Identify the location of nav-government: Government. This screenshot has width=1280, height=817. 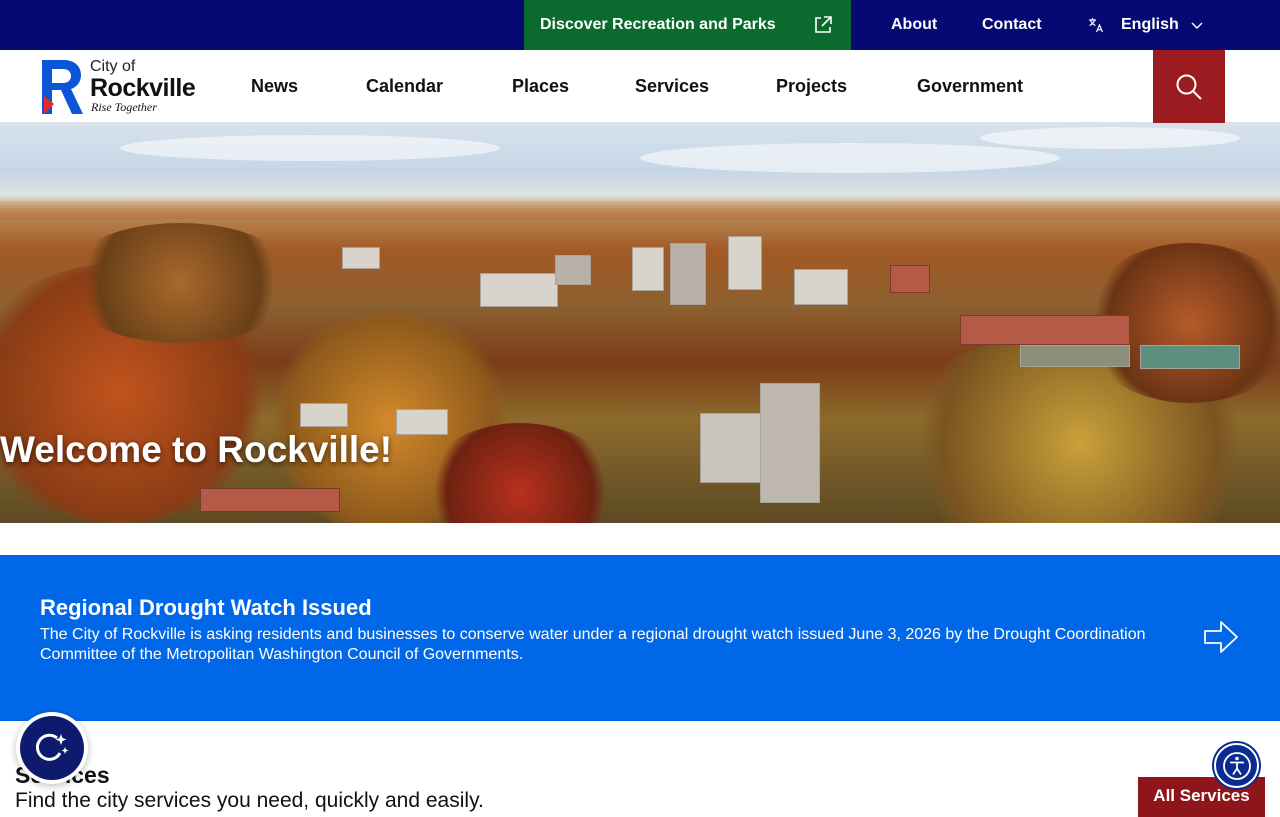
(970, 86).